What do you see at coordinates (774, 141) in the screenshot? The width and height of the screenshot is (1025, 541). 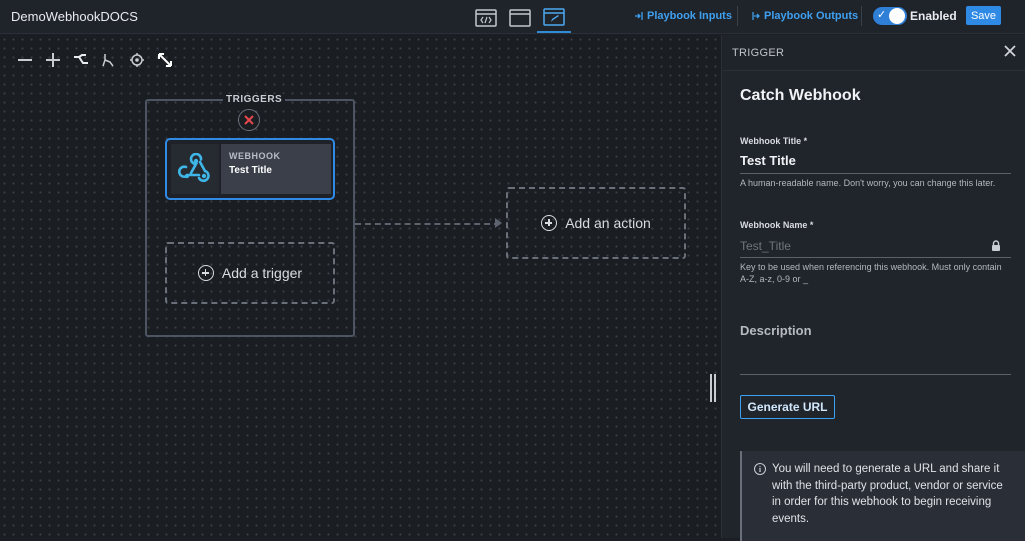 I see `webhook-title-label: Webhook Title *` at bounding box center [774, 141].